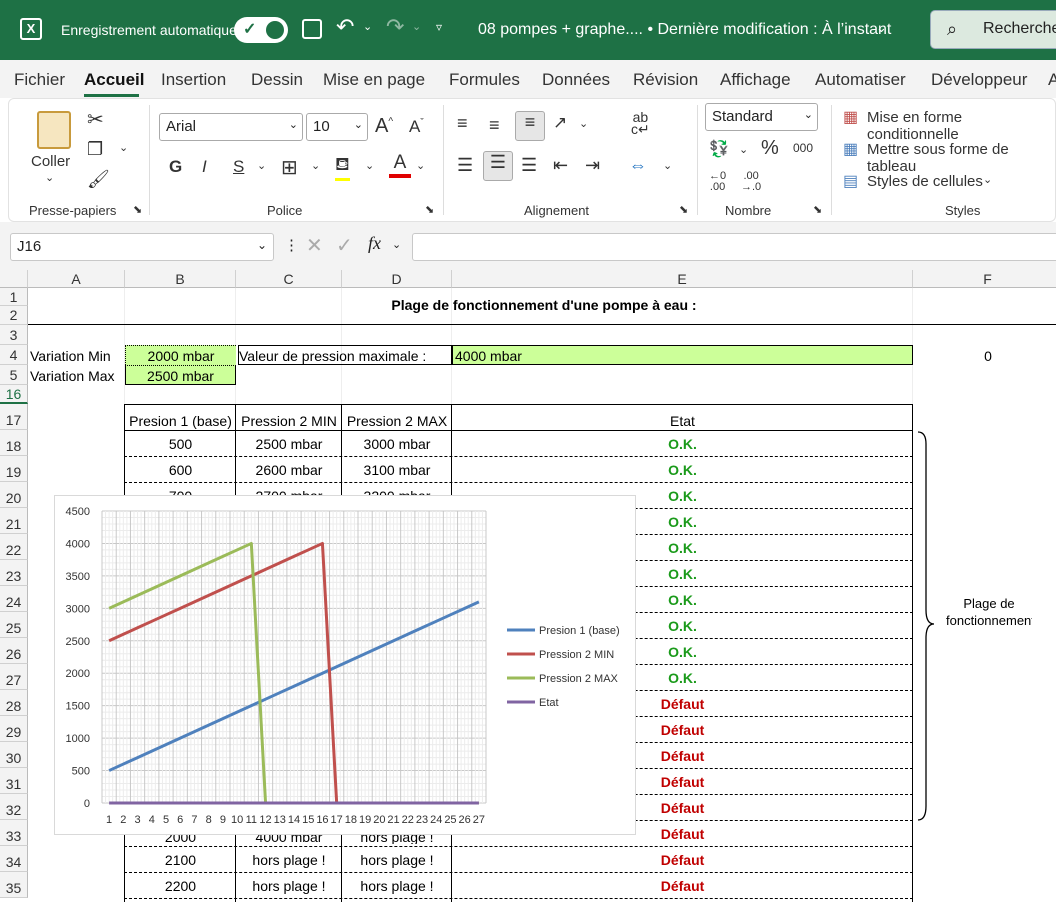 The height and width of the screenshot is (904, 1056). What do you see at coordinates (14, 547) in the screenshot?
I see `row-header: 22` at bounding box center [14, 547].